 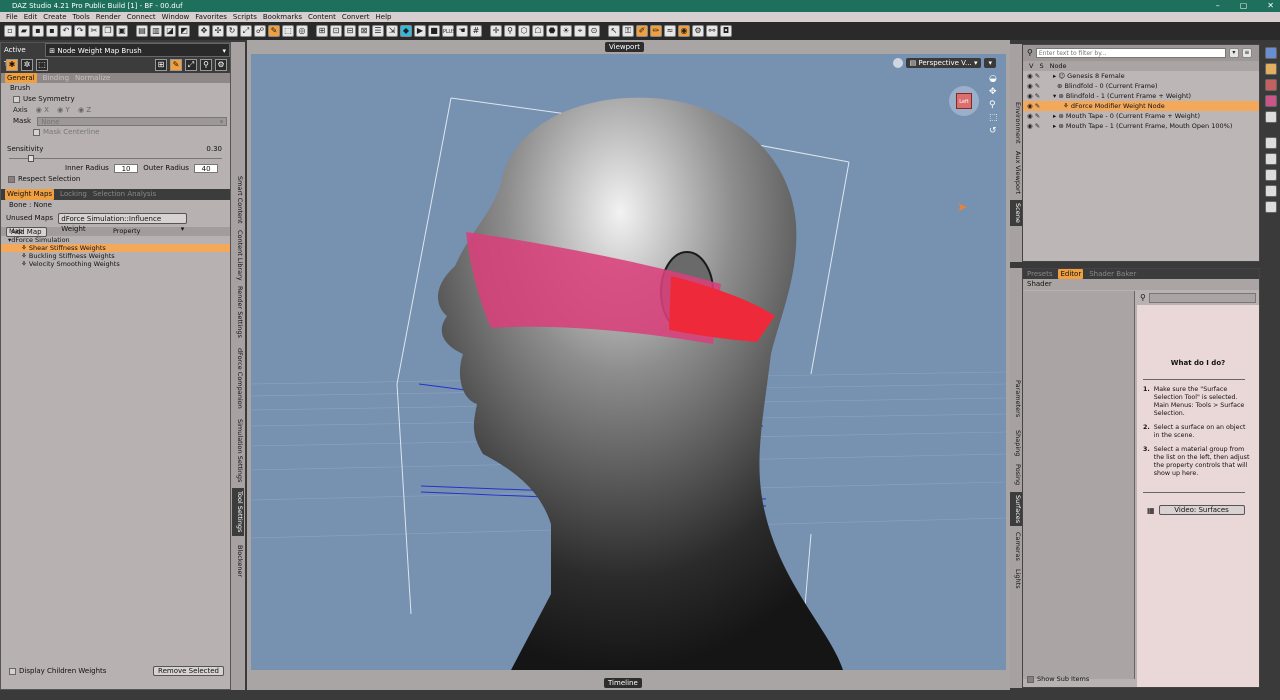 What do you see at coordinates (238, 512) in the screenshot?
I see `tab-tool-settings: Tool Settings` at bounding box center [238, 512].